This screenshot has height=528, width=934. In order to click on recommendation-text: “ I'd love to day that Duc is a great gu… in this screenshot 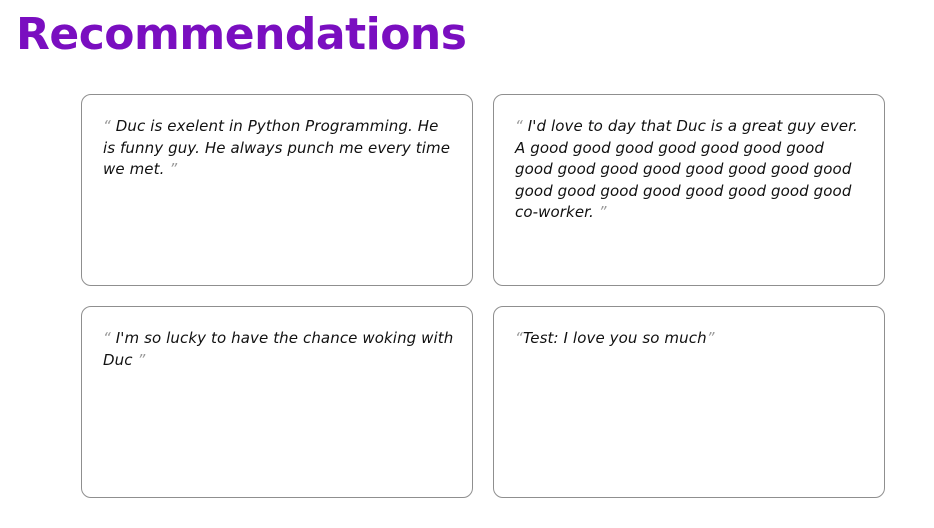, I will do `click(690, 170)`.